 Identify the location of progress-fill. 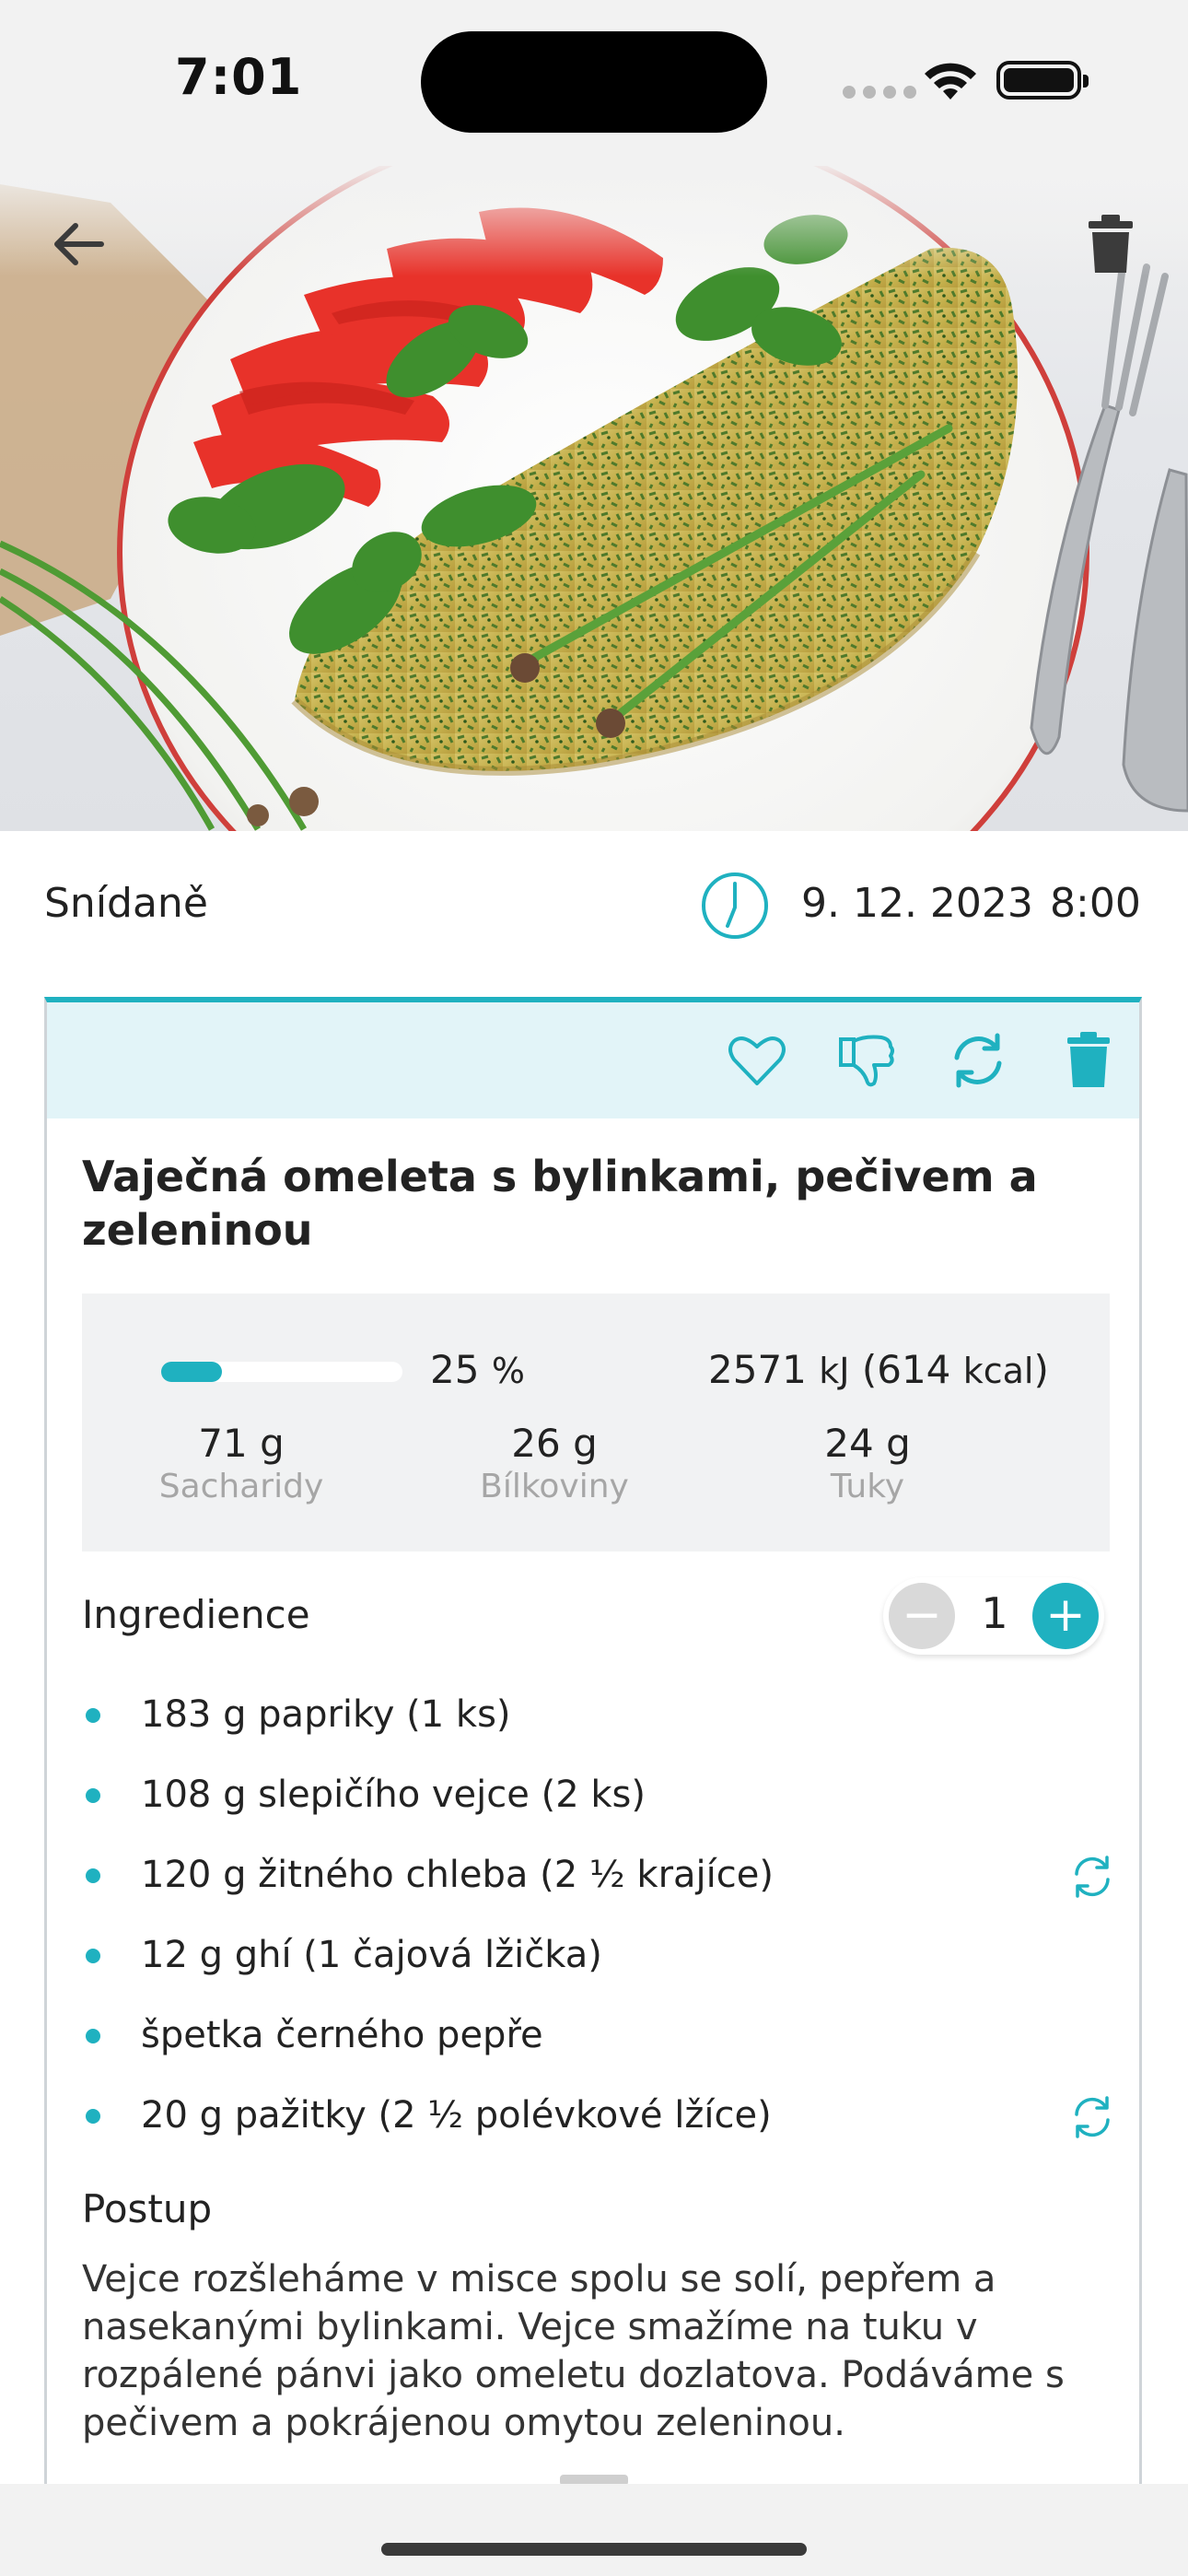
(191, 1372).